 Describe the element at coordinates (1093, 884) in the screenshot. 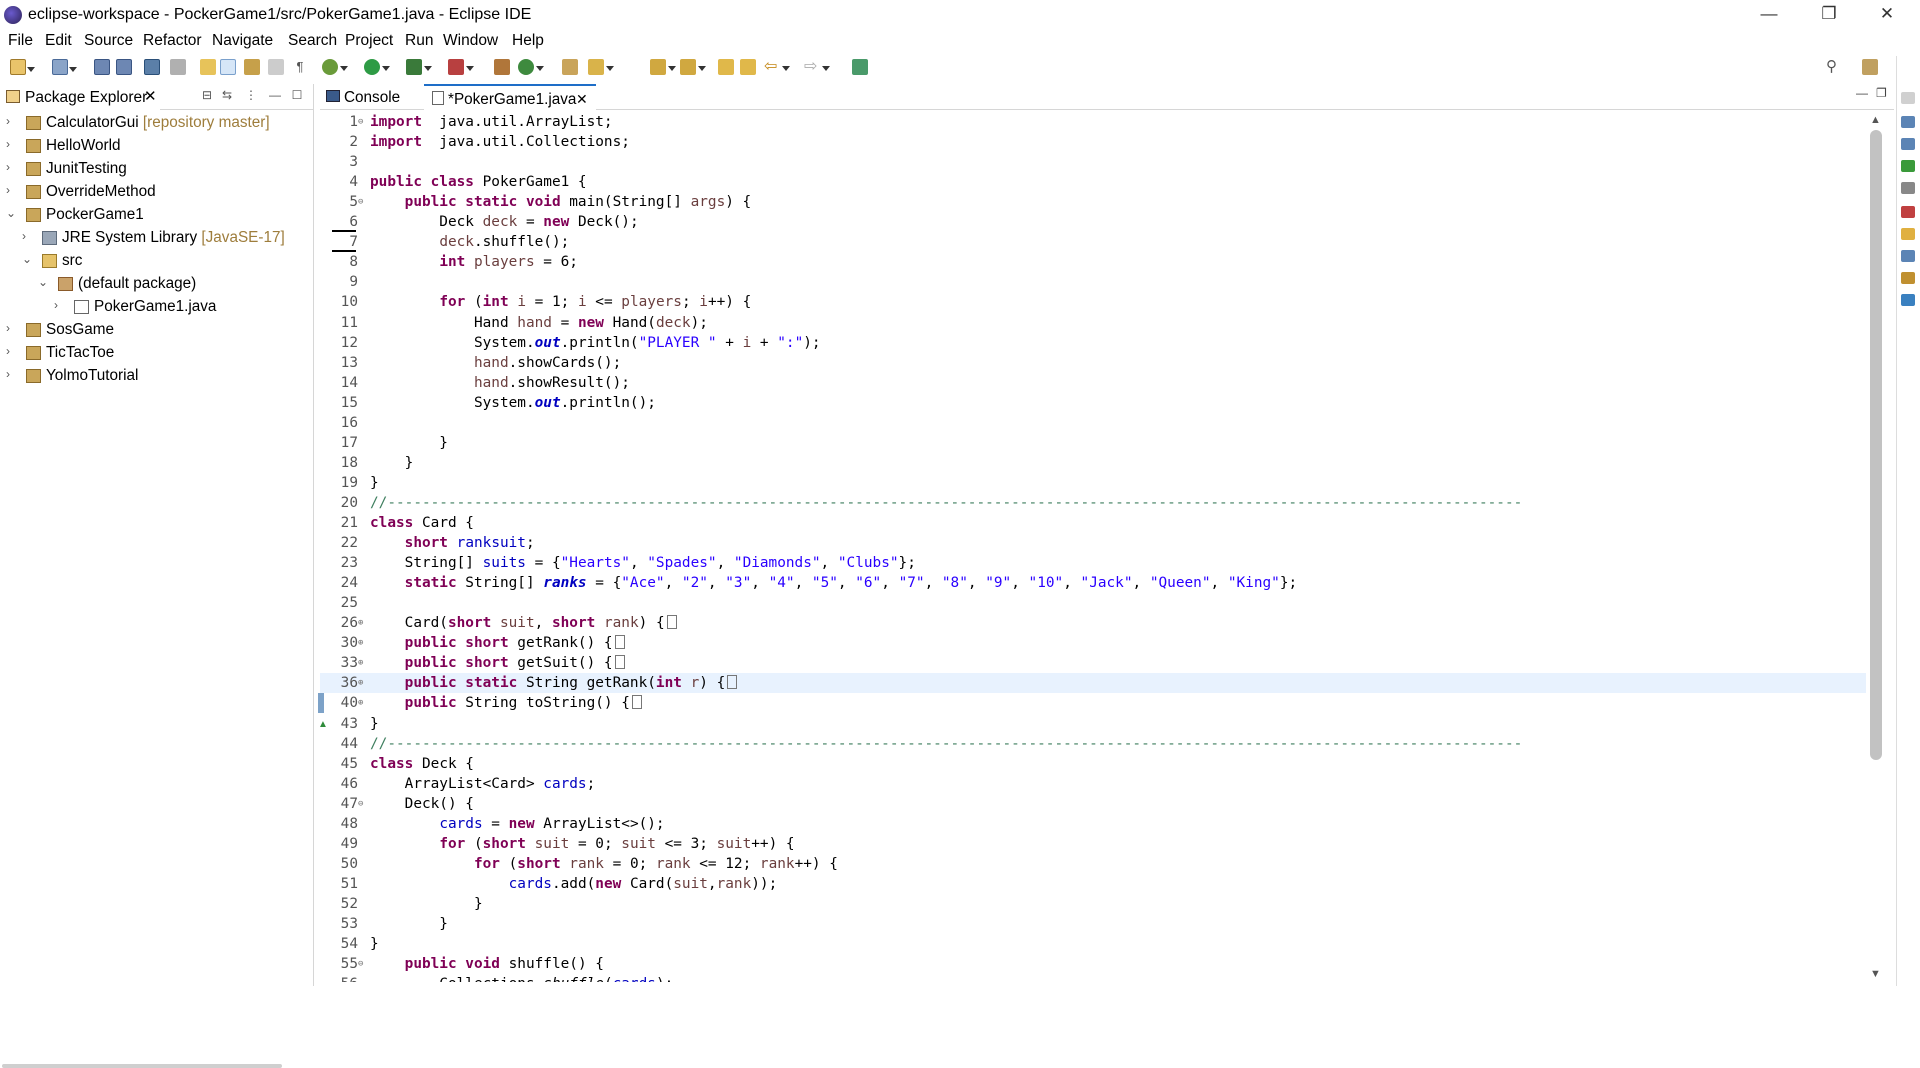

I see `code-line: 51 cards.add(new Card(suit,rank));` at that location.